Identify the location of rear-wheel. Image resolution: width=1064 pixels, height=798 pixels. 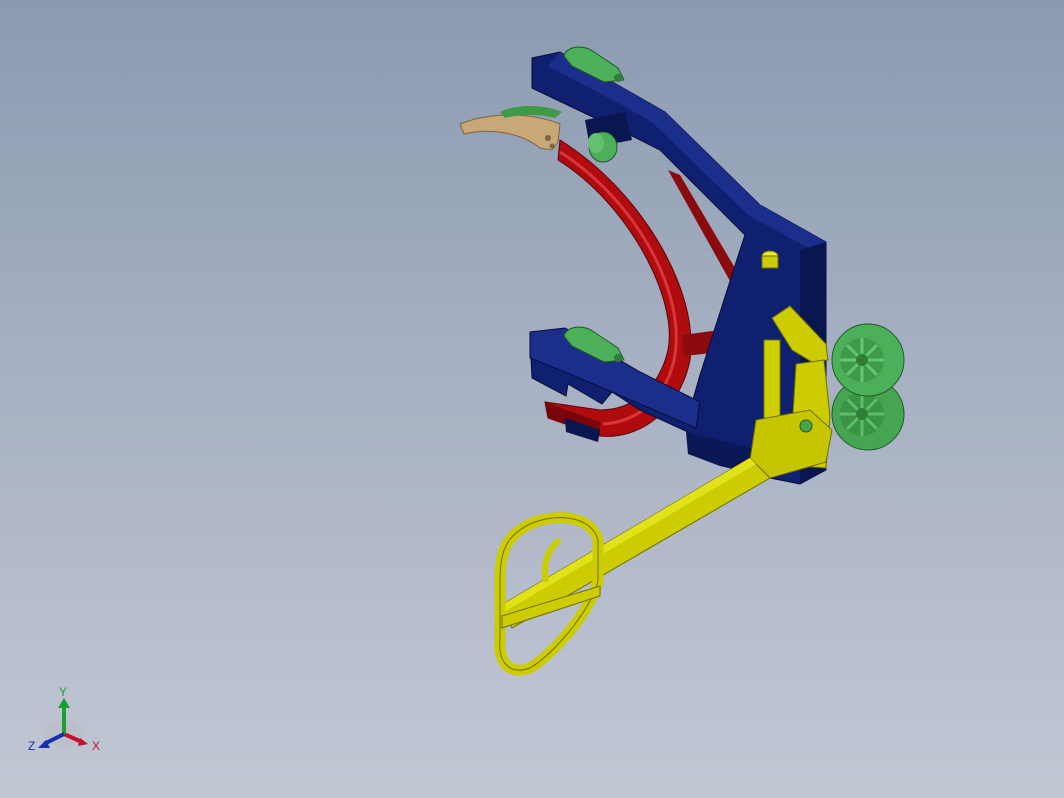
(868, 360).